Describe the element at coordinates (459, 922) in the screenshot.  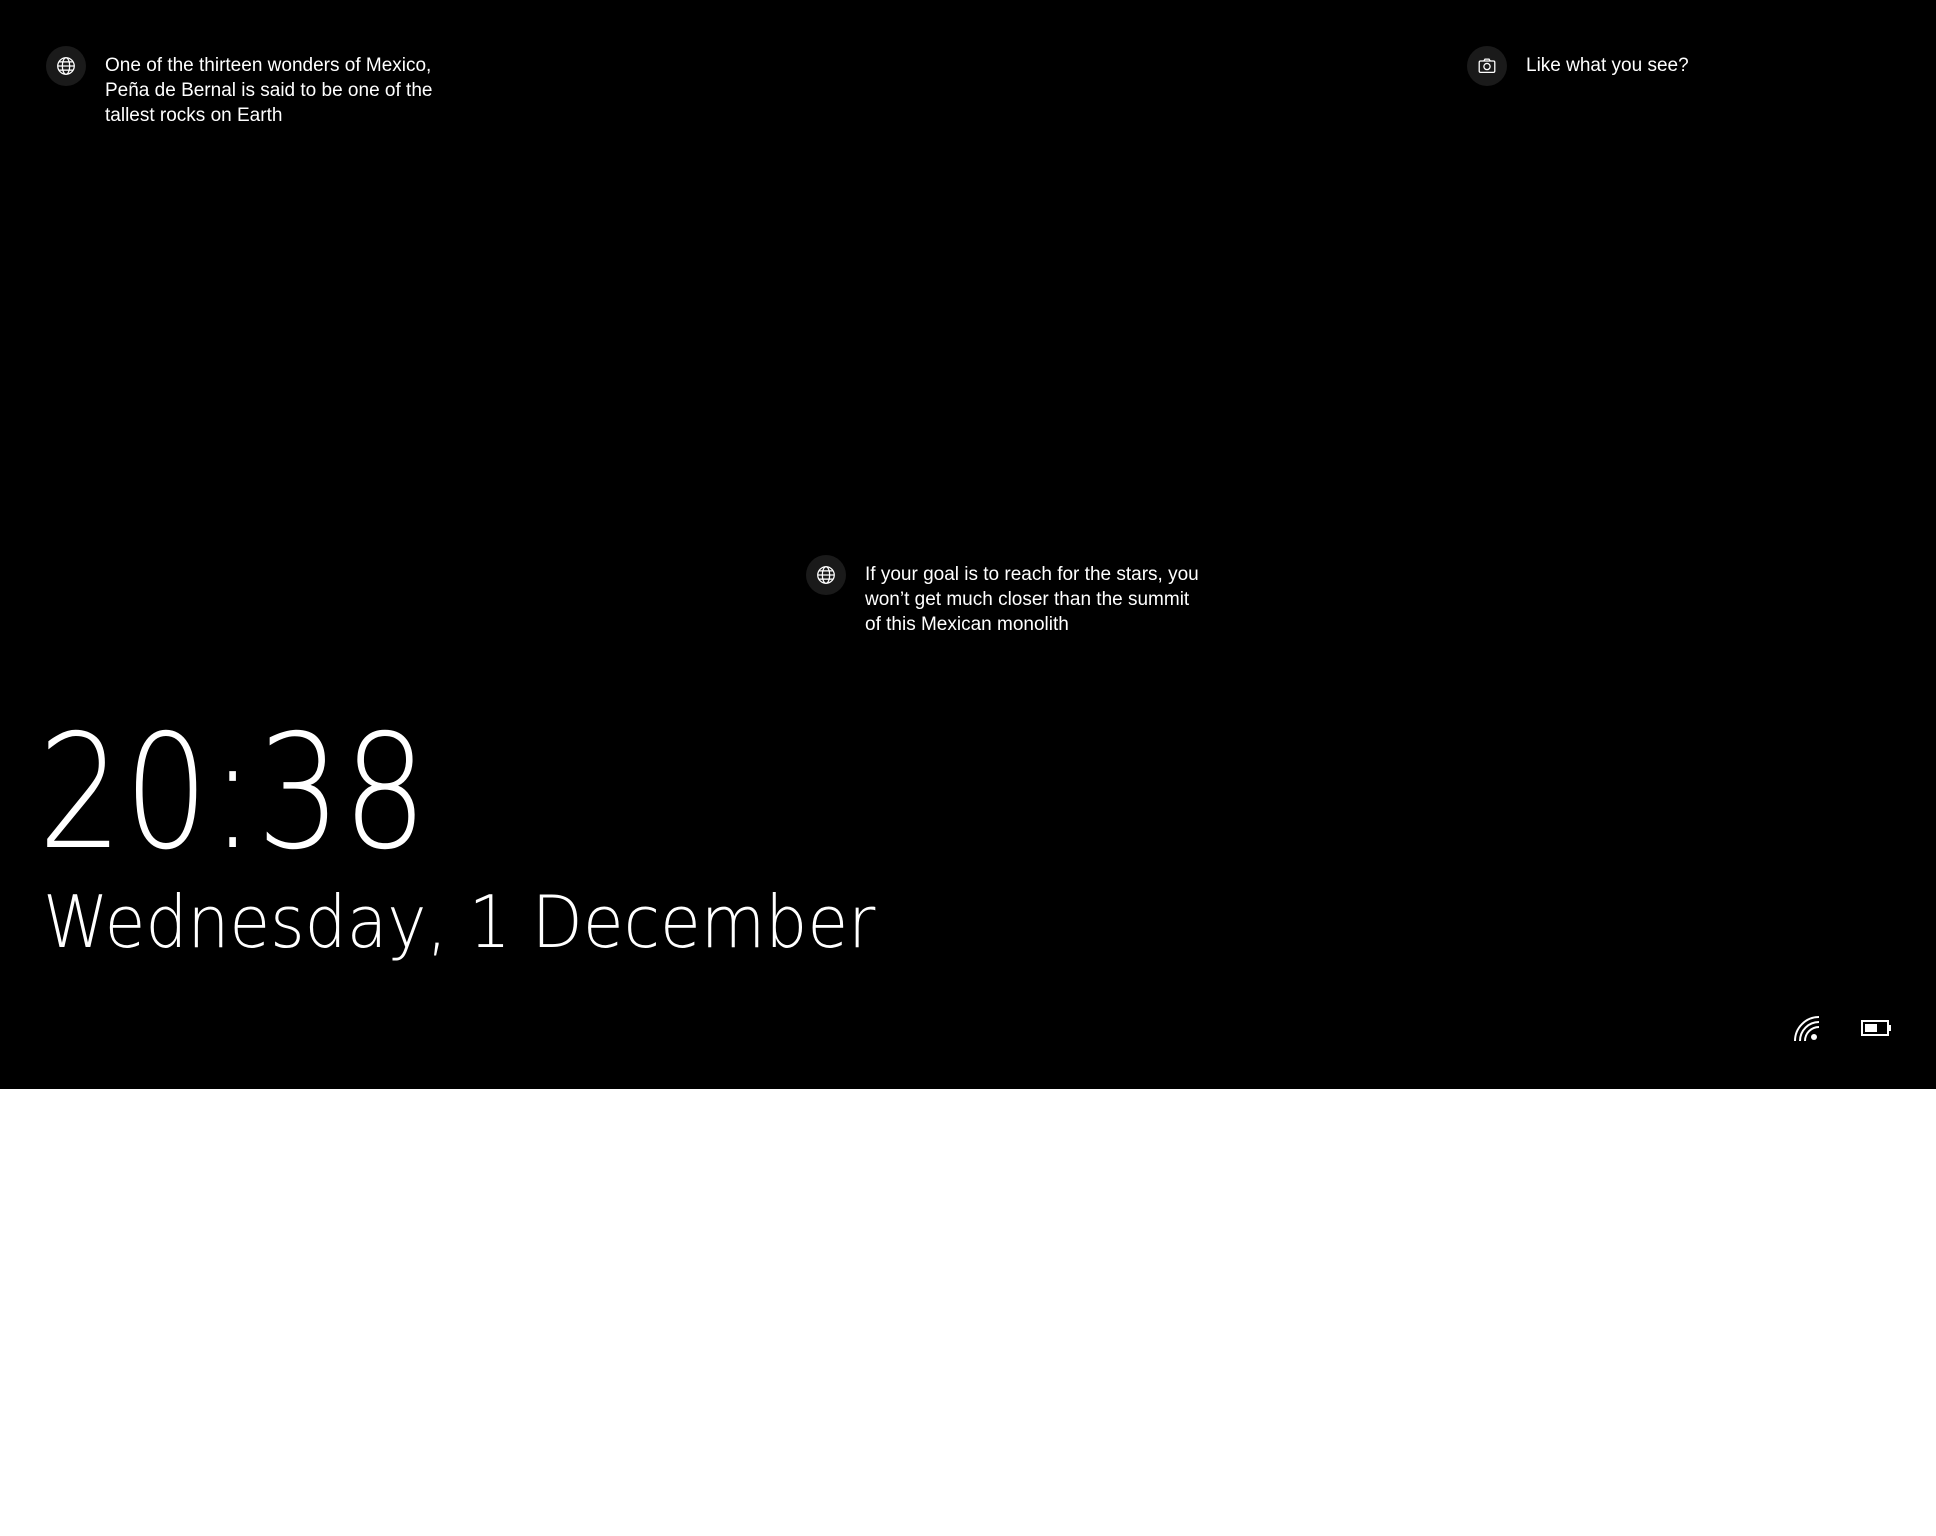
I see `clock-date: Wednesday, 1 December` at that location.